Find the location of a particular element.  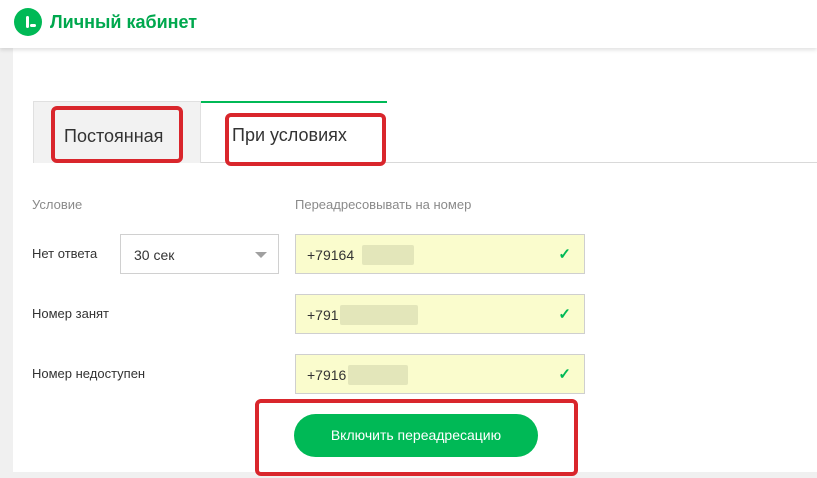

phone-field-no-answer: +79164 ✓ is located at coordinates (440, 254).